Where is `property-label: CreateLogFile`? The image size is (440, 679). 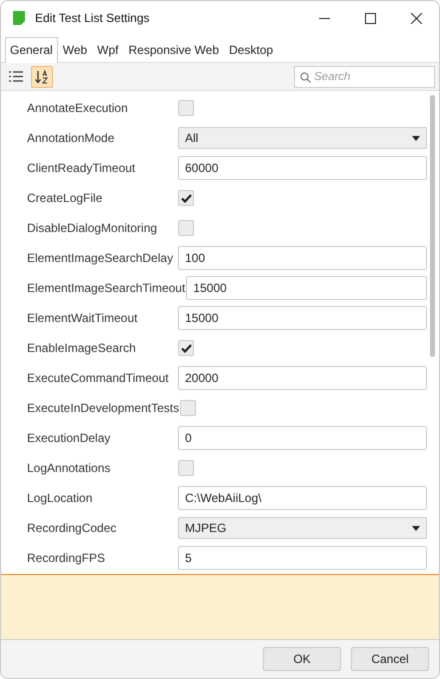
property-label: CreateLogFile is located at coordinates (65, 198).